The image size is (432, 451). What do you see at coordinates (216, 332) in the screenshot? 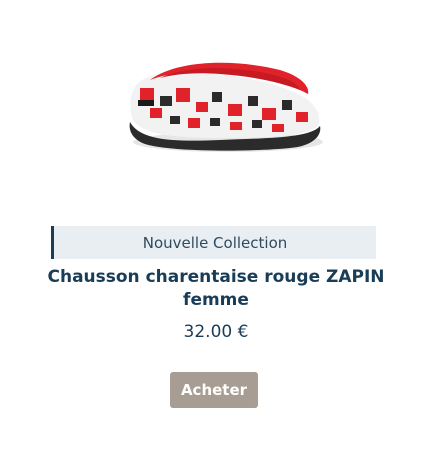
I see `product-price: 32.00 €` at bounding box center [216, 332].